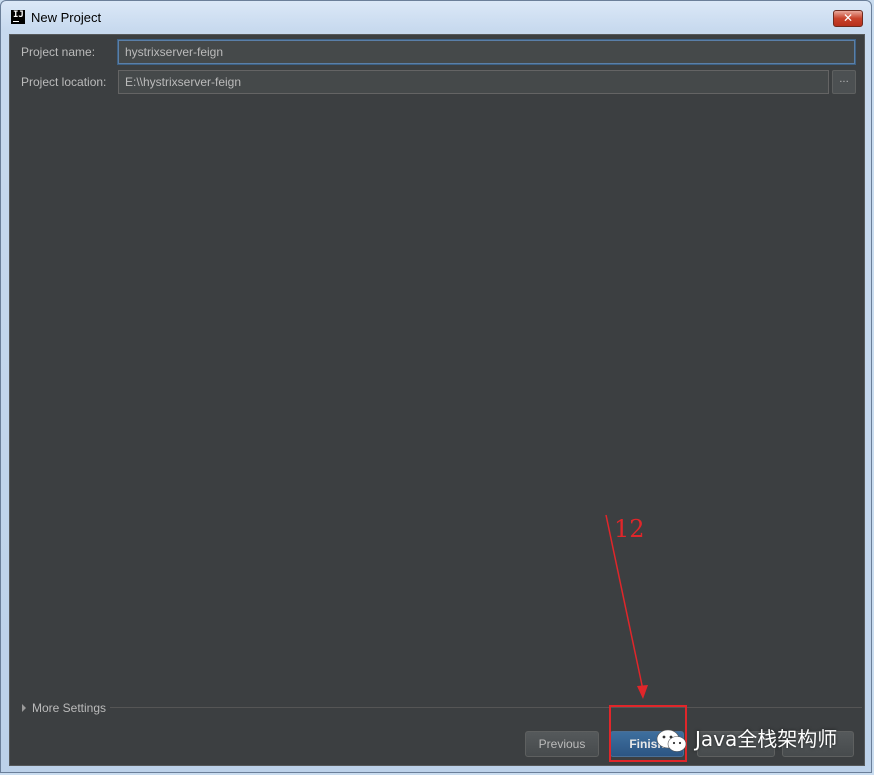  What do you see at coordinates (626, 606) in the screenshot?
I see `annotation-arrow` at bounding box center [626, 606].